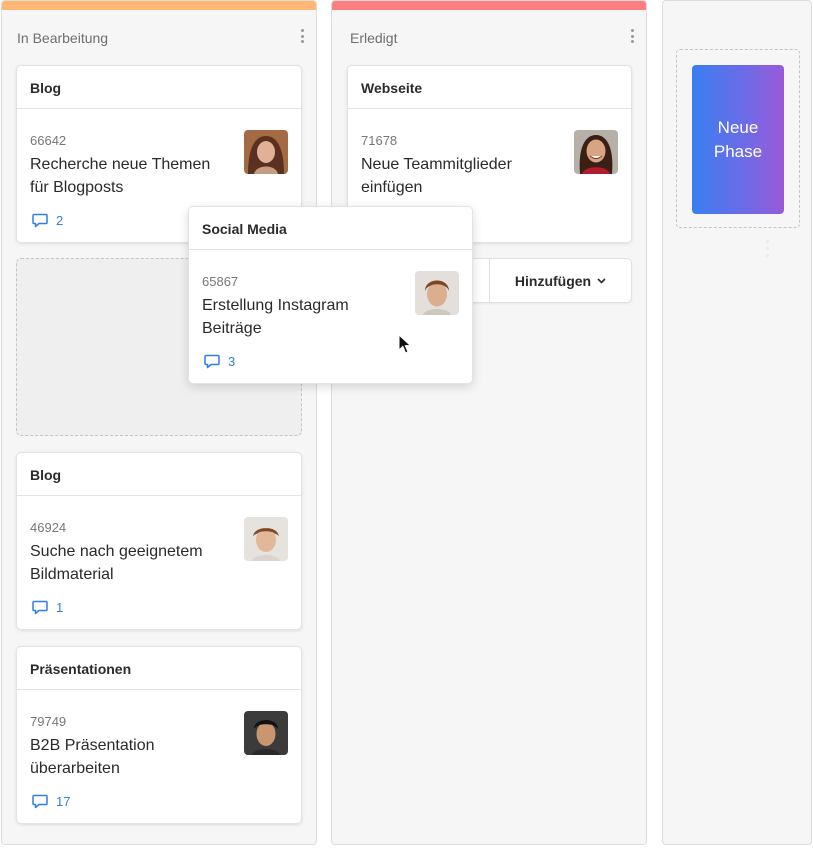 The height and width of the screenshot is (848, 813). Describe the element at coordinates (275, 317) in the screenshot. I see `card-title: Erstellung Instagram Beiträge` at that location.